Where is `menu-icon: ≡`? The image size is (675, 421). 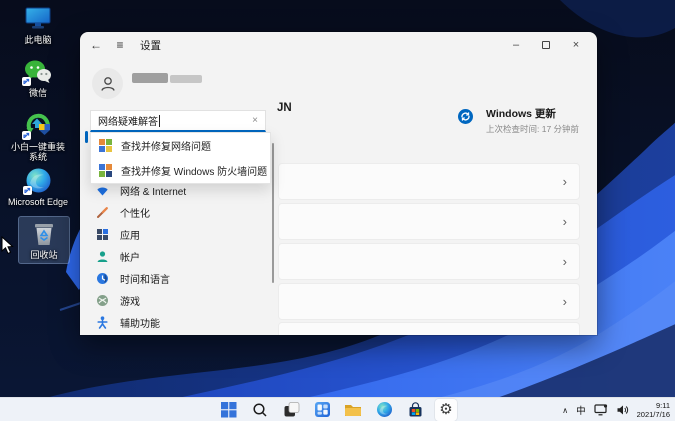
menu-icon: ≡ is located at coordinates (120, 45).